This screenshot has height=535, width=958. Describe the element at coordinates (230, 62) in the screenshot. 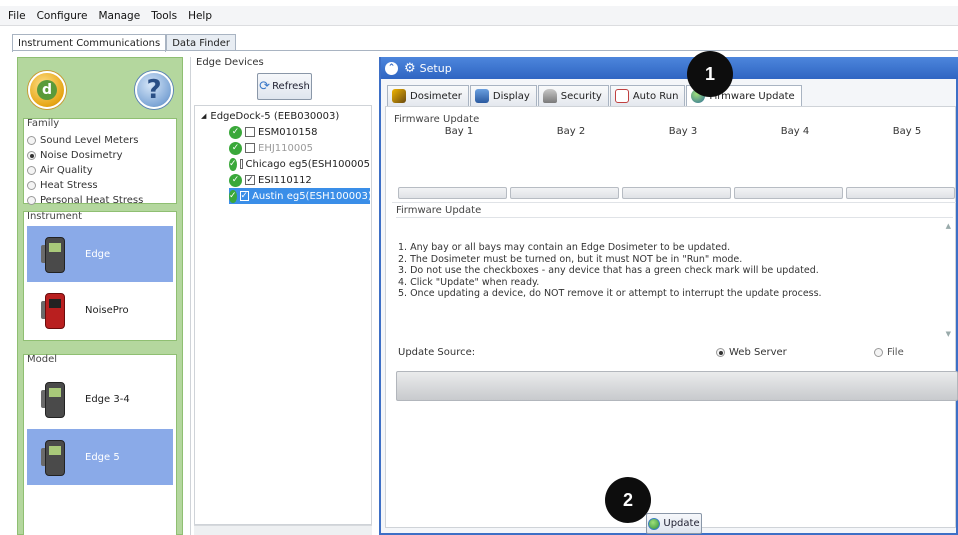

I see `edge-devices-title: Edge Devices` at that location.